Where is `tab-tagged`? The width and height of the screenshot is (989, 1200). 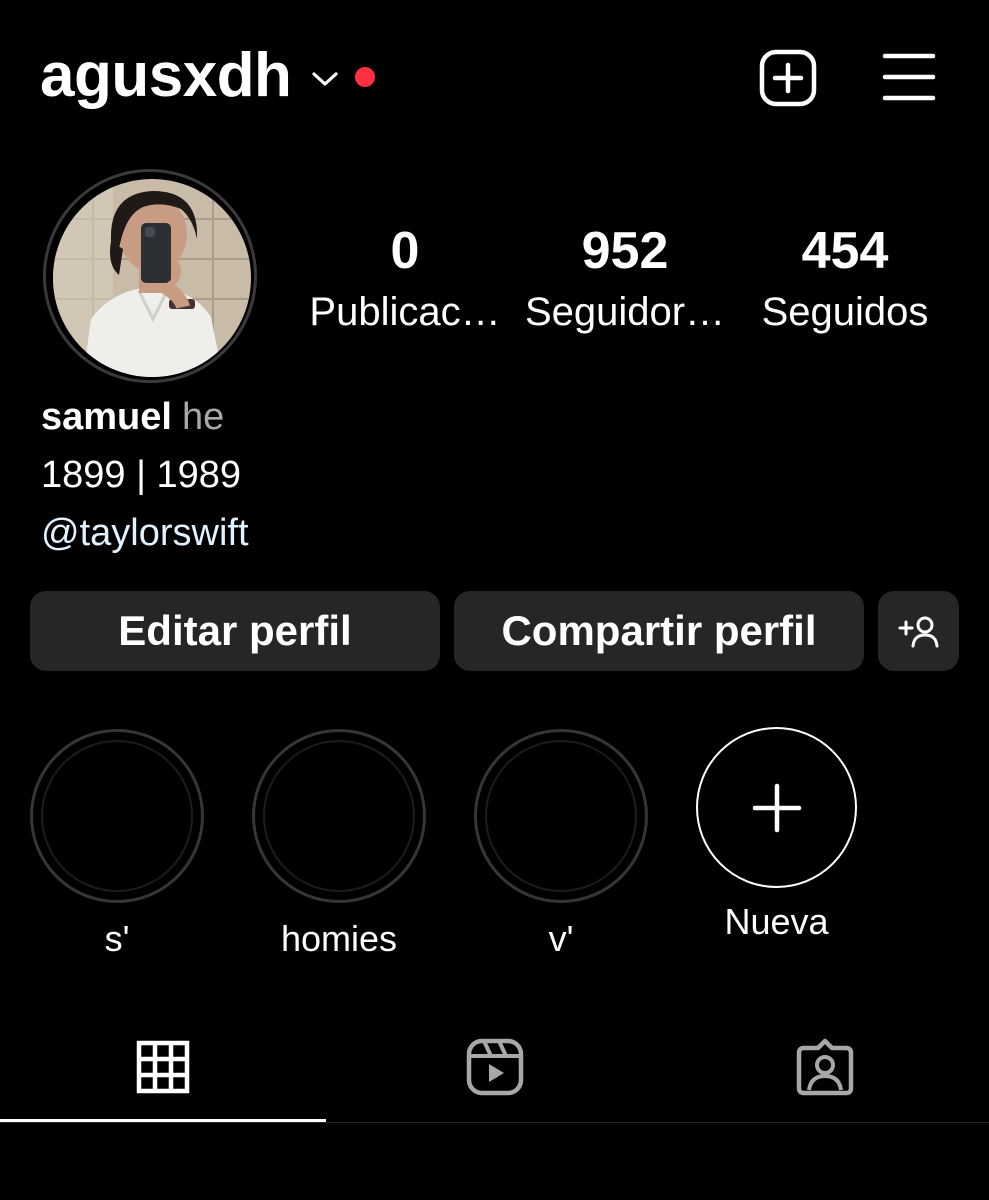
tab-tagged is located at coordinates (824, 1066).